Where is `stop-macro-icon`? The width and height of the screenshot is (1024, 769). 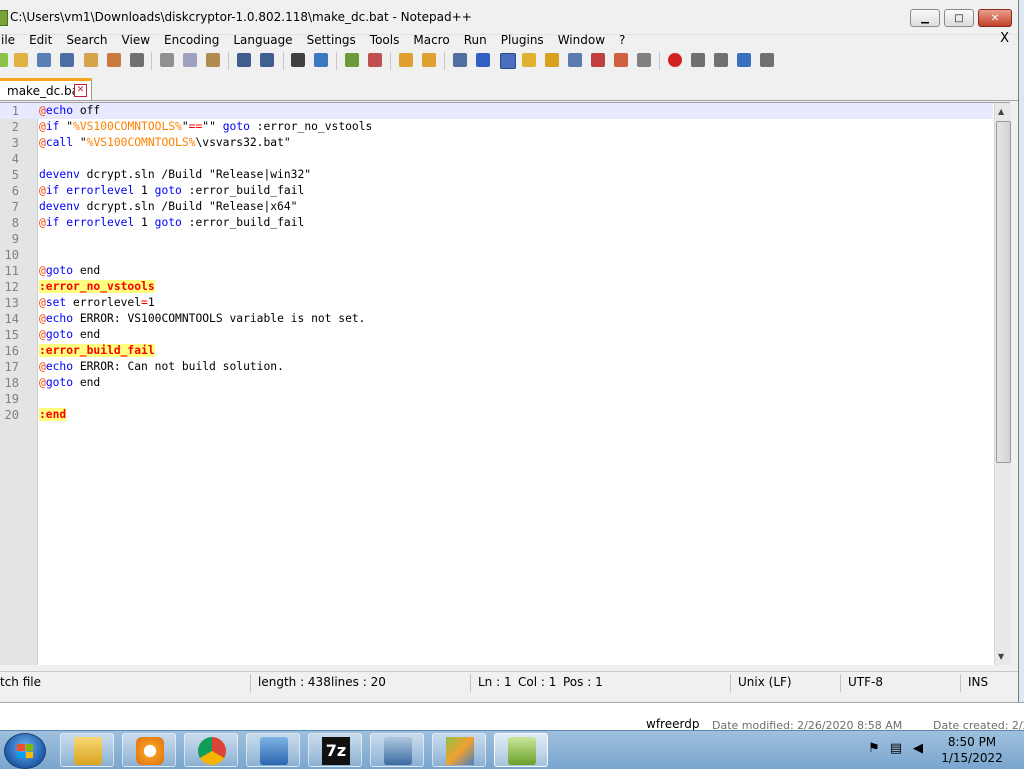
stop-macro-icon is located at coordinates (698, 60).